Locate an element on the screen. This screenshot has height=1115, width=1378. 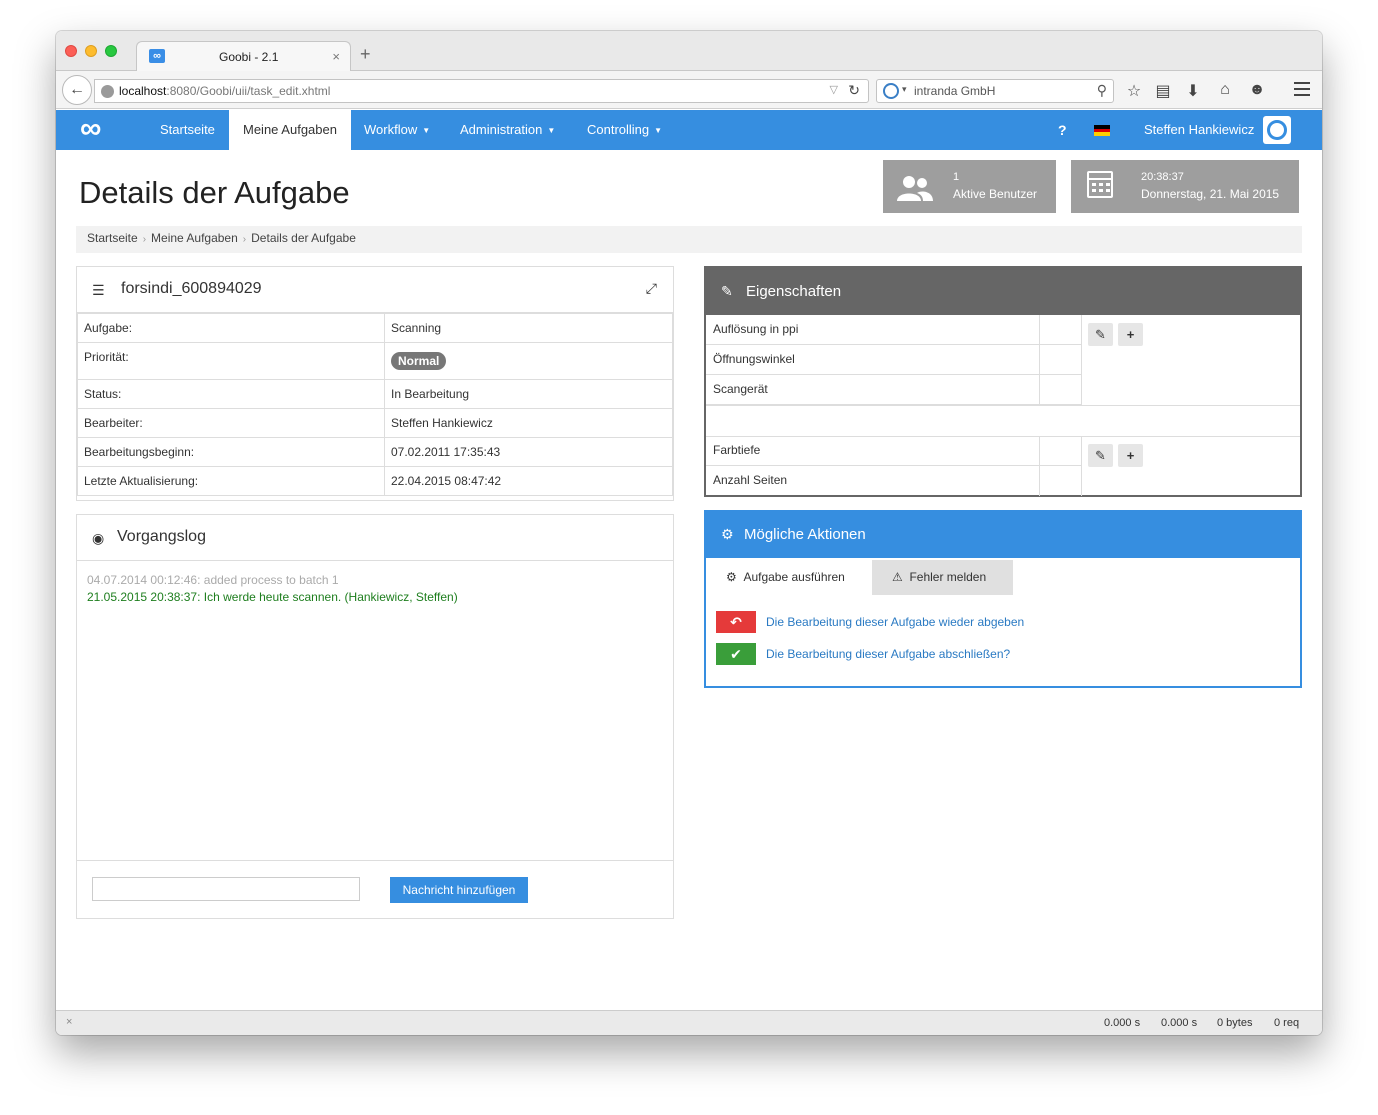
avatar is located at coordinates (1277, 130).